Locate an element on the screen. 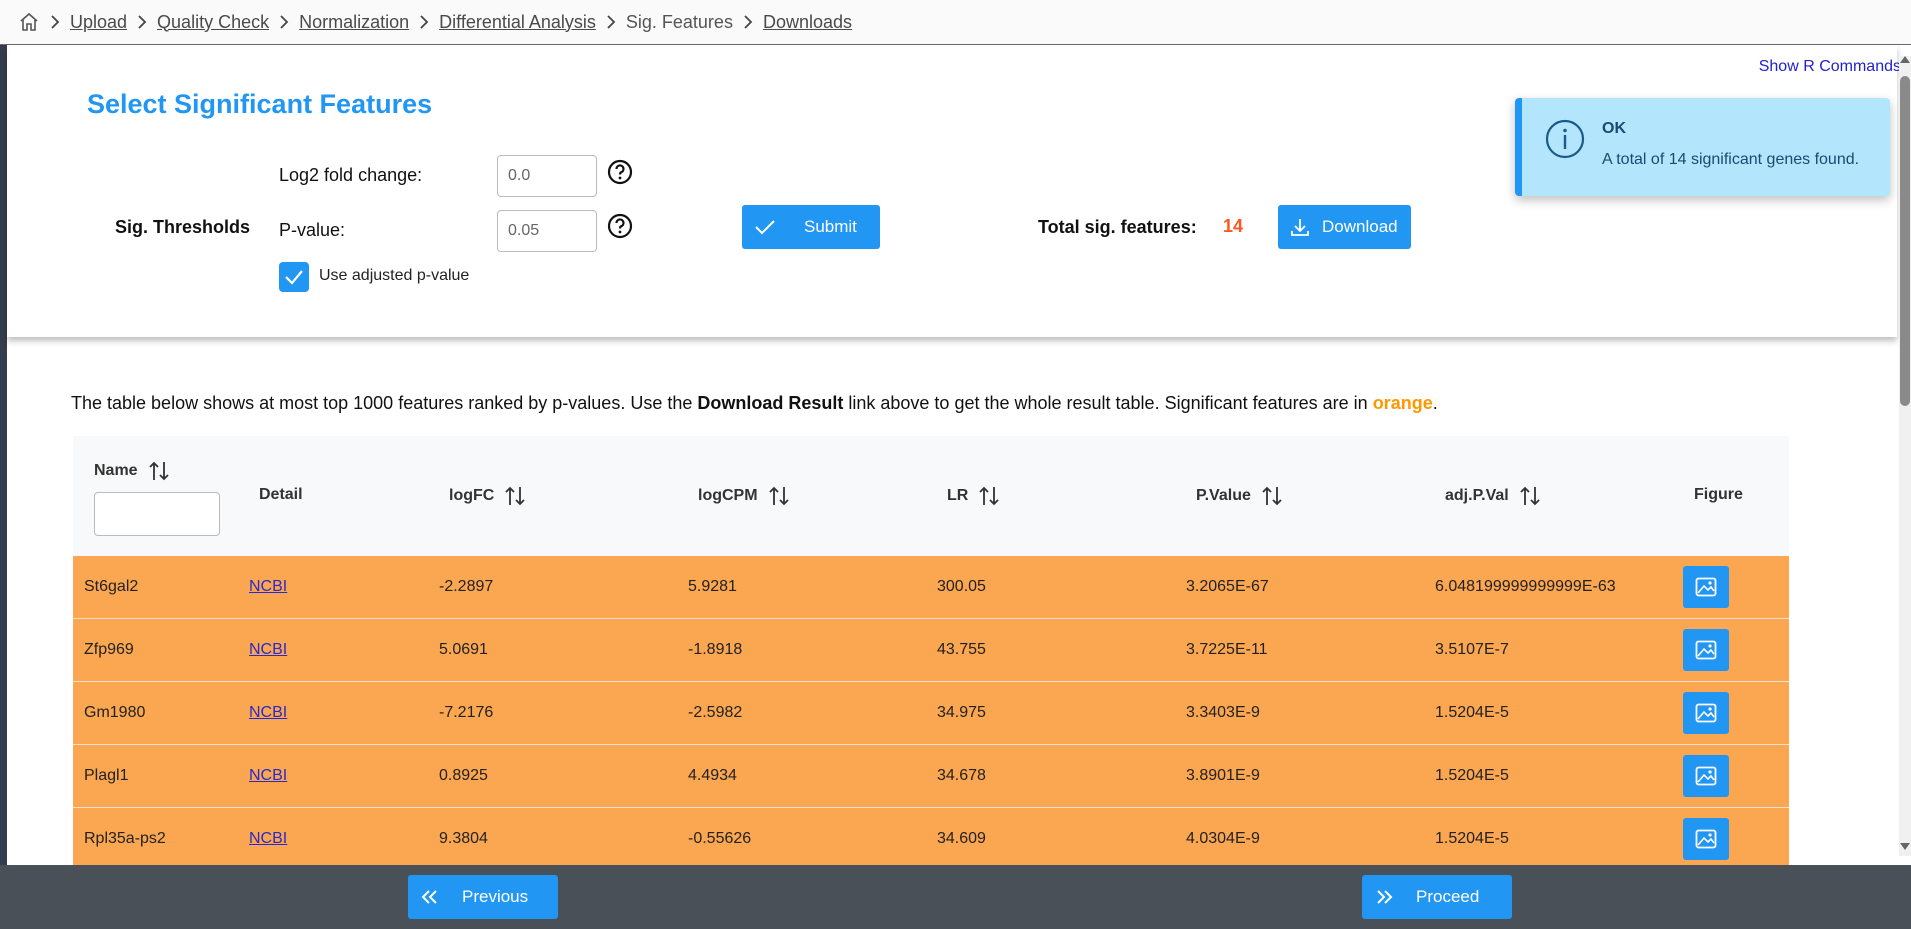 The height and width of the screenshot is (929, 1911). breadcrumb-link: Upload is located at coordinates (98, 22).